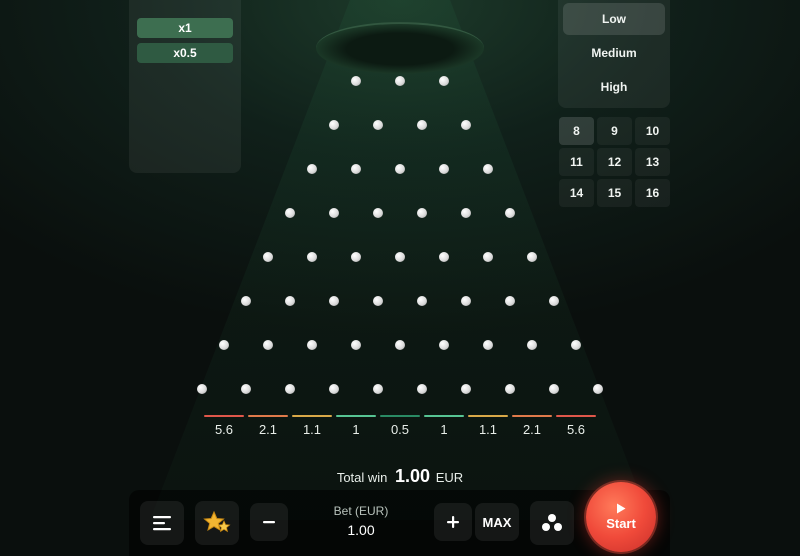 The height and width of the screenshot is (556, 800). Describe the element at coordinates (576, 131) in the screenshot. I see `rows-option-8: 8` at that location.